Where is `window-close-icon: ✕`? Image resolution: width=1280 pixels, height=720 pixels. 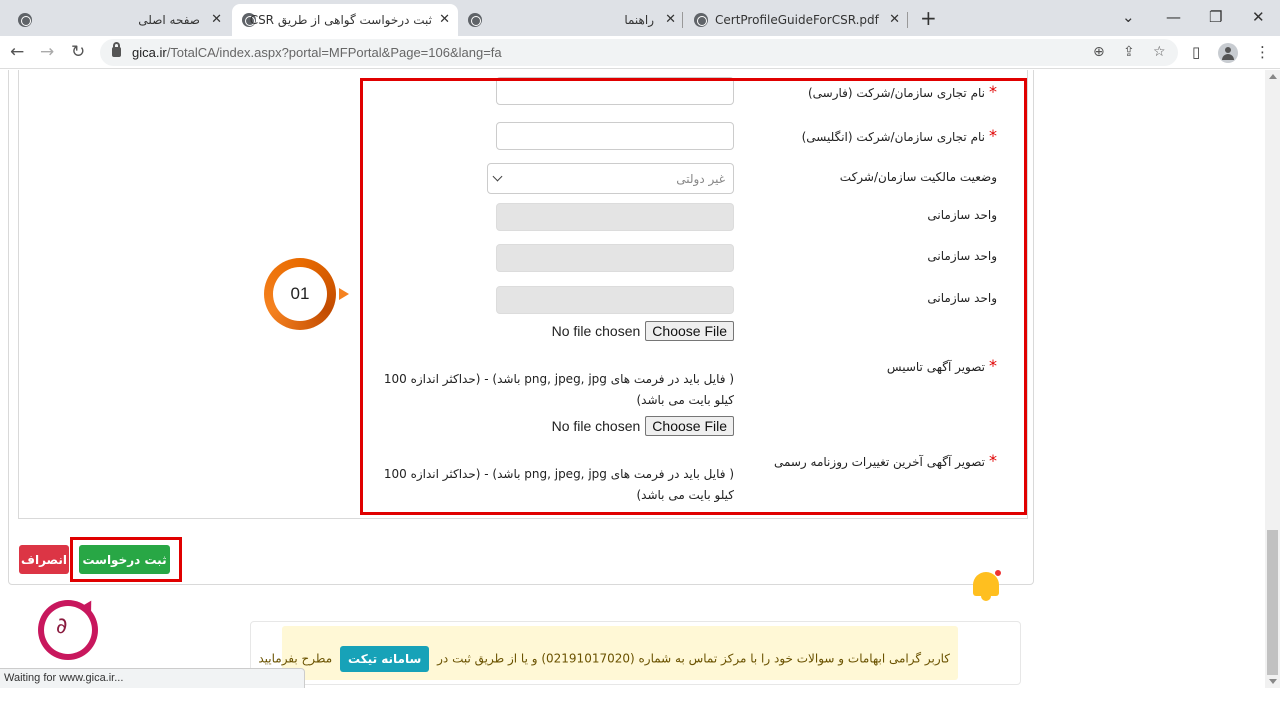 window-close-icon: ✕ is located at coordinates (1258, 17).